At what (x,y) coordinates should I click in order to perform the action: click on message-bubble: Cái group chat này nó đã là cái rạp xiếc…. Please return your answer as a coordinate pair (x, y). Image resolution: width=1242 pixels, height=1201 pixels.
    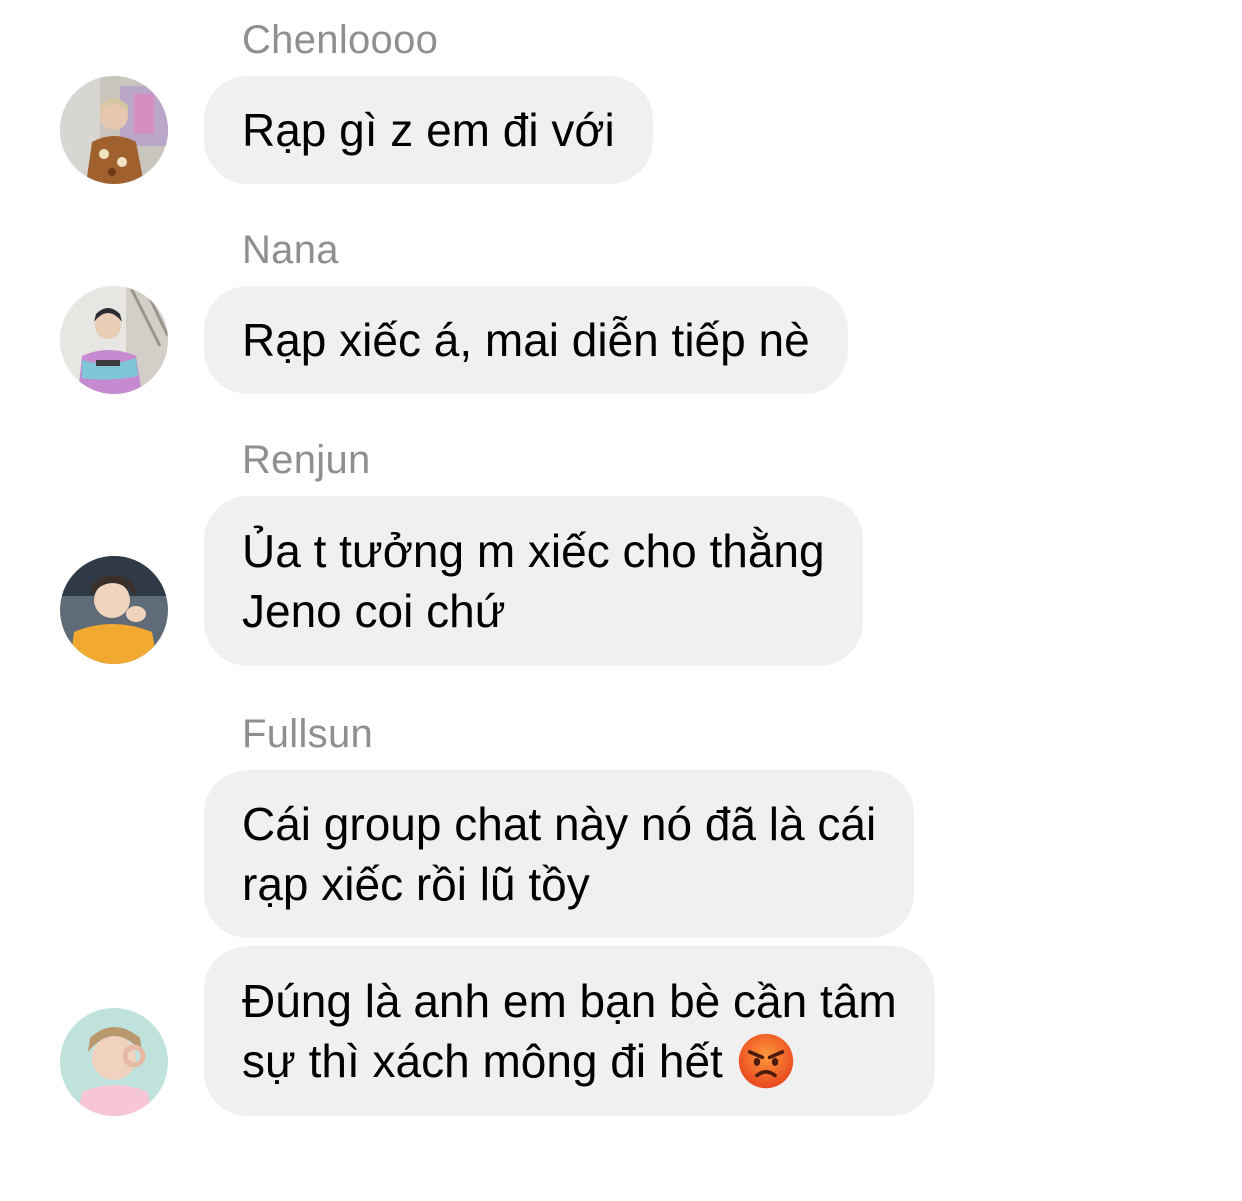
    Looking at the image, I should click on (559, 854).